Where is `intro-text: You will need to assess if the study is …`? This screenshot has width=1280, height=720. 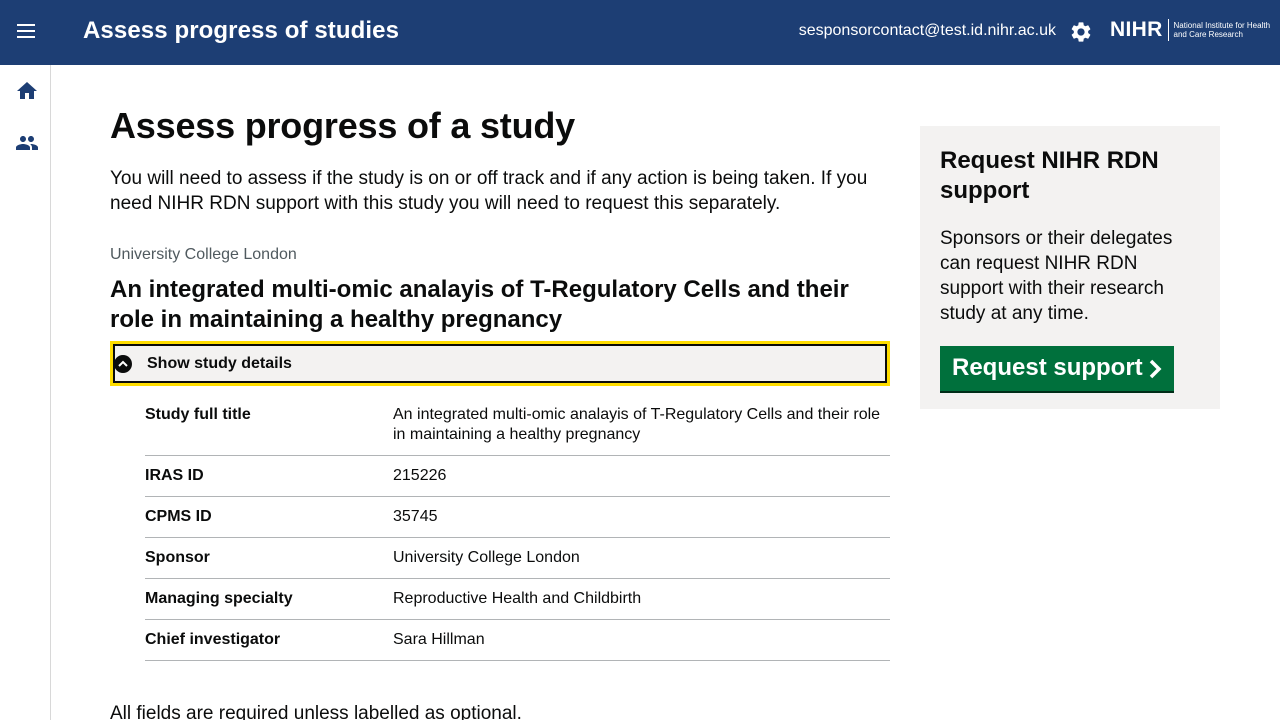
intro-text: You will need to assess if the study is … is located at coordinates (489, 191).